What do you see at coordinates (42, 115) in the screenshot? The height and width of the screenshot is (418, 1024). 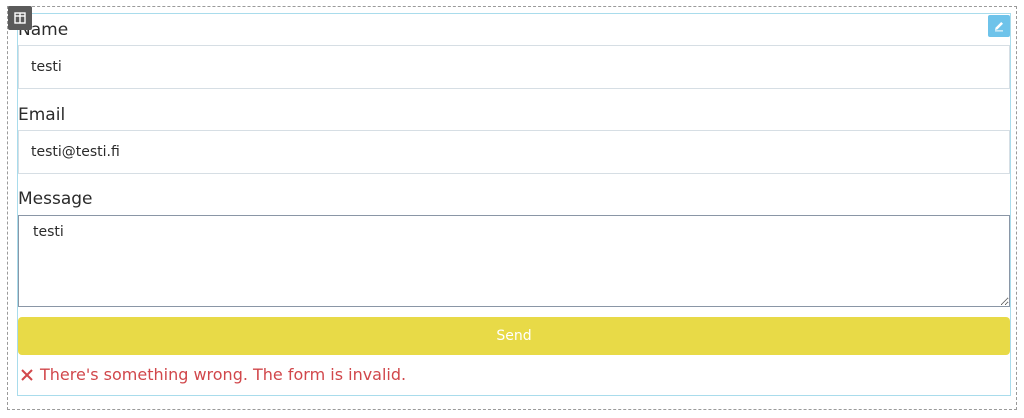 I see `email-label: Email` at bounding box center [42, 115].